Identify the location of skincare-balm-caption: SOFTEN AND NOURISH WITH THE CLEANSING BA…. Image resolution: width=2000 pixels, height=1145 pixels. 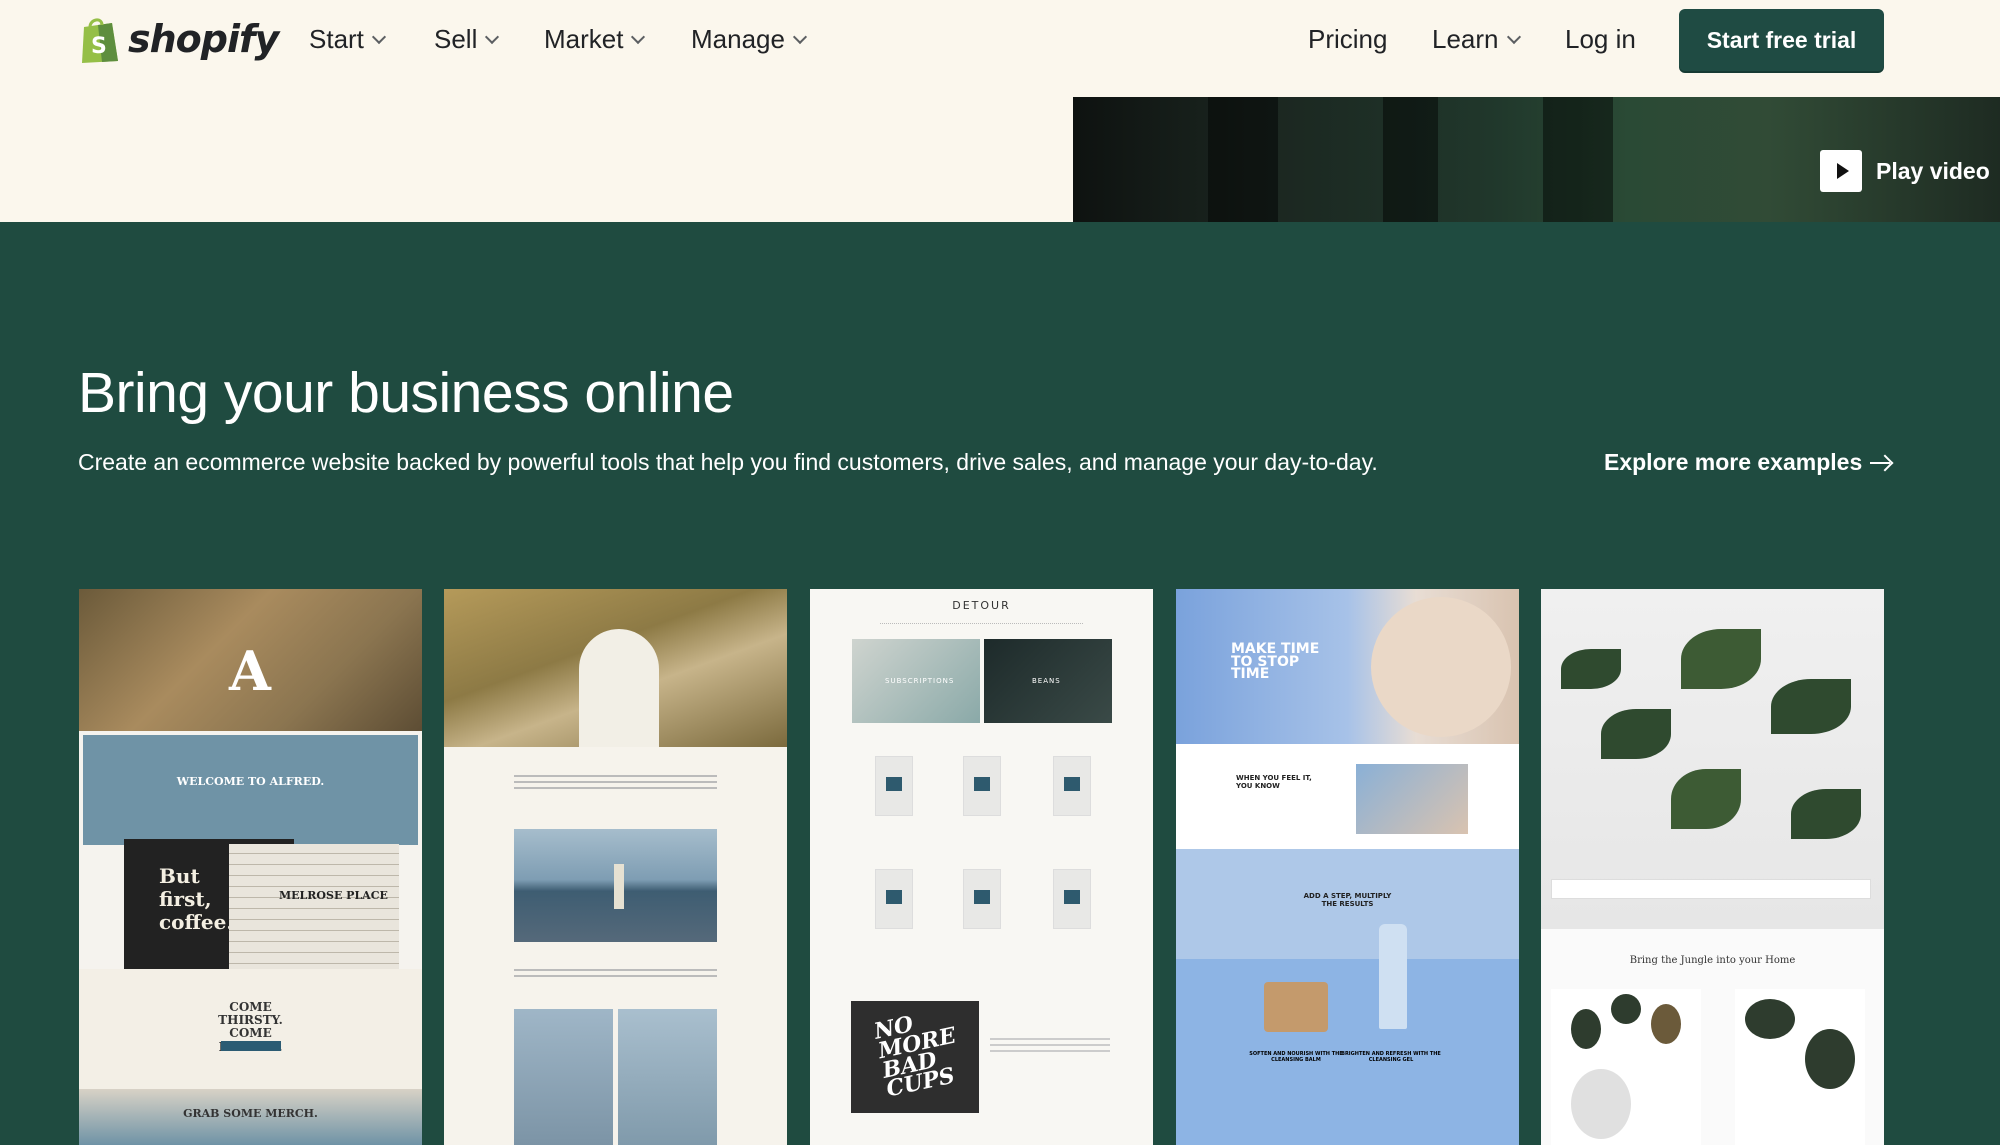
(1296, 1057).